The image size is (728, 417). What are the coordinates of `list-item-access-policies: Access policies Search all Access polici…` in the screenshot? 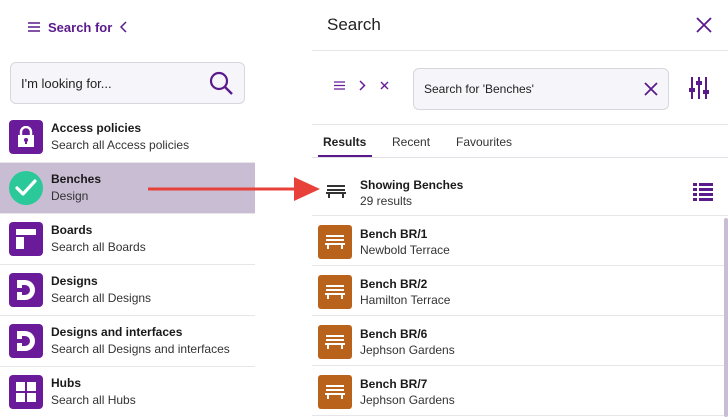 It's located at (127, 137).